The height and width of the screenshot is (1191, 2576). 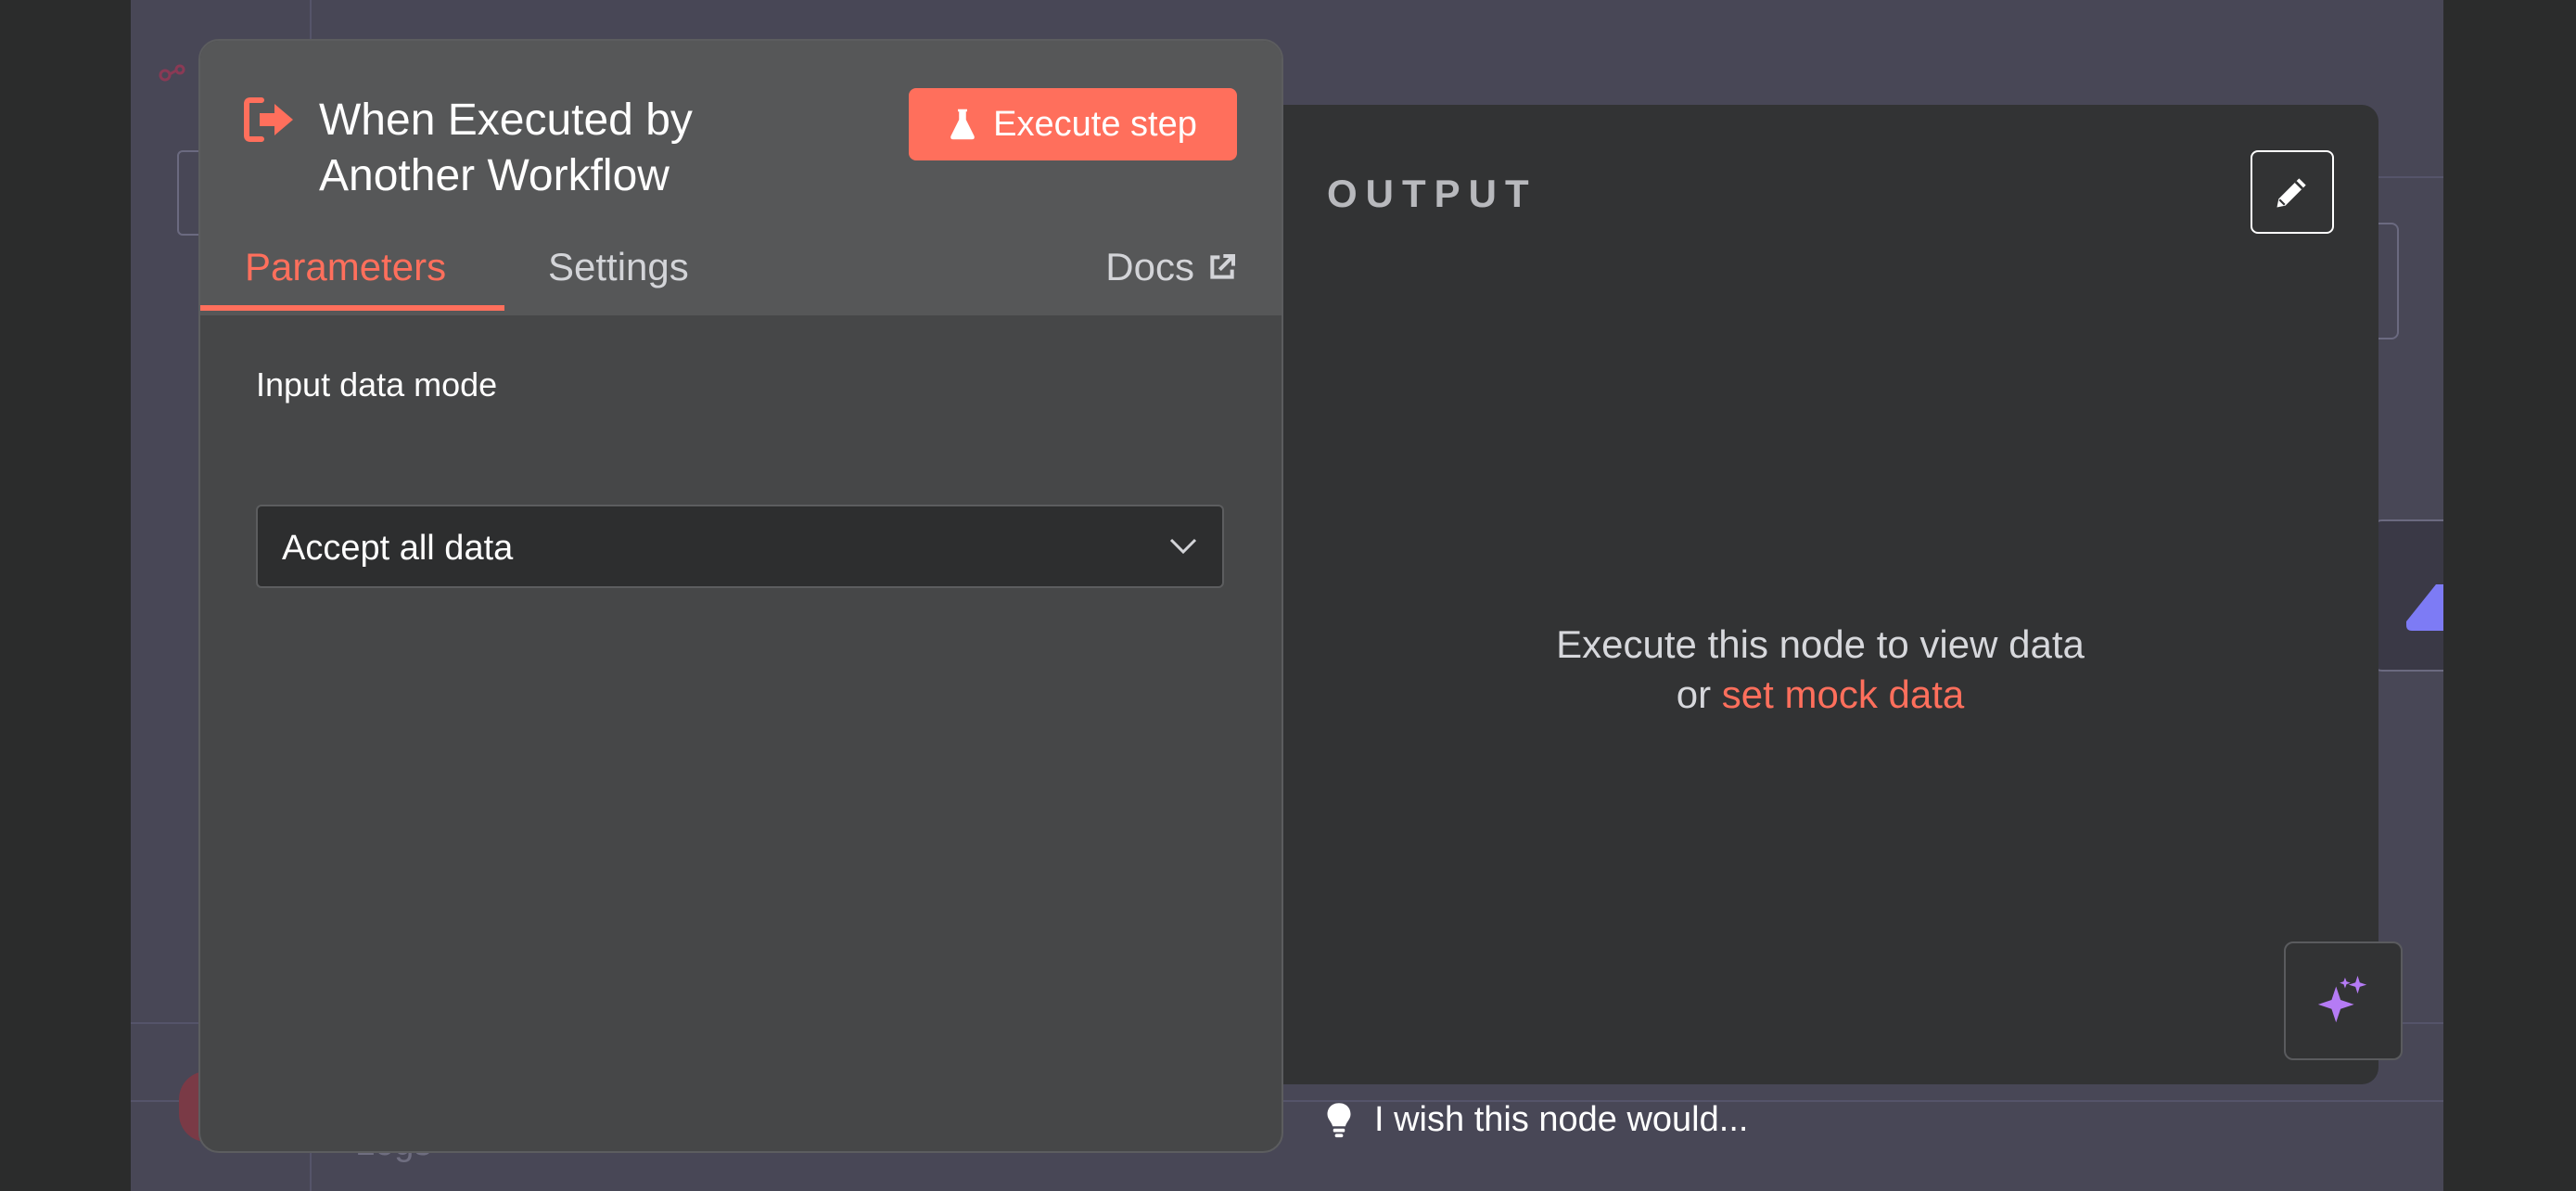 What do you see at coordinates (1339, 1119) in the screenshot?
I see `lightbulb-icon` at bounding box center [1339, 1119].